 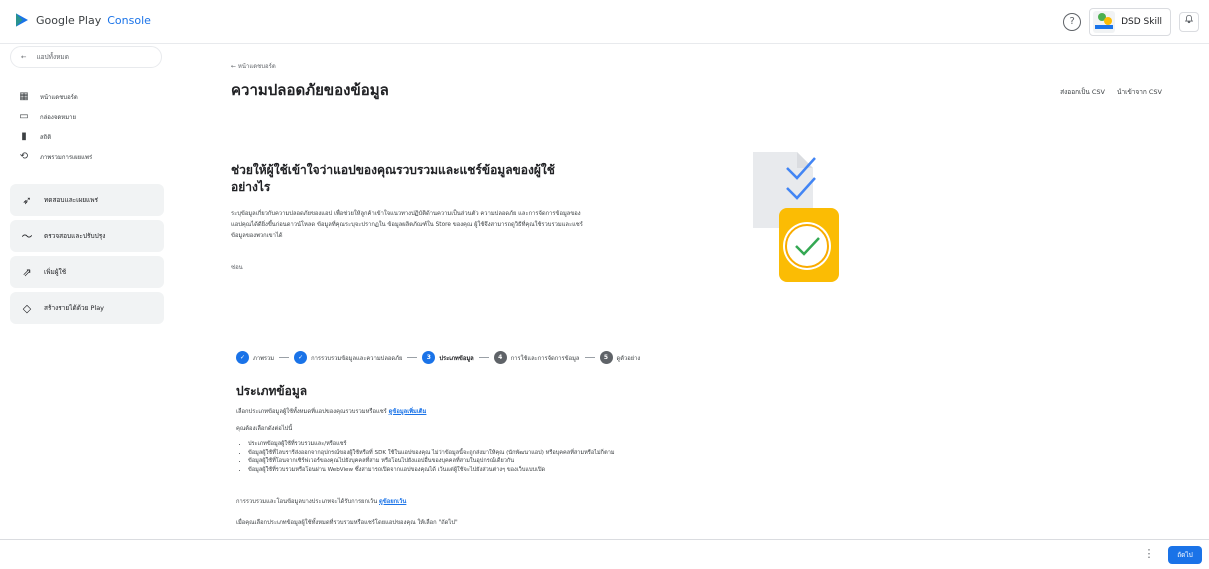 What do you see at coordinates (27, 236) in the screenshot?
I see `pulse-icon: 〜` at bounding box center [27, 236].